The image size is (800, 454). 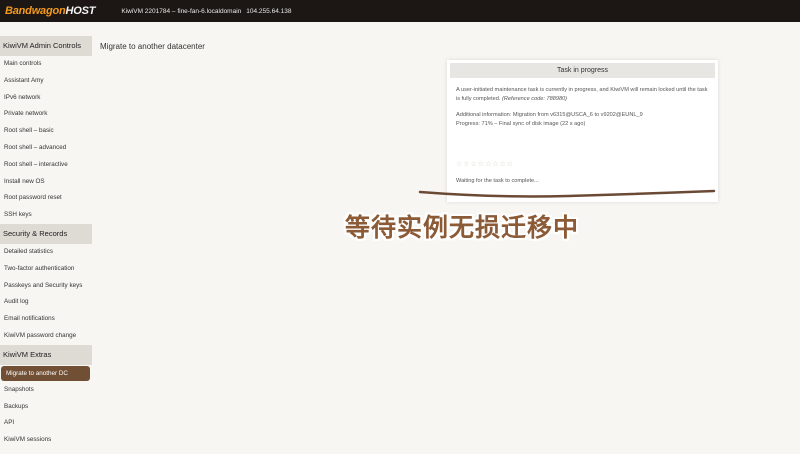 What do you see at coordinates (46, 319) in the screenshot?
I see `sidebar-item-email-notifications: Email notifications` at bounding box center [46, 319].